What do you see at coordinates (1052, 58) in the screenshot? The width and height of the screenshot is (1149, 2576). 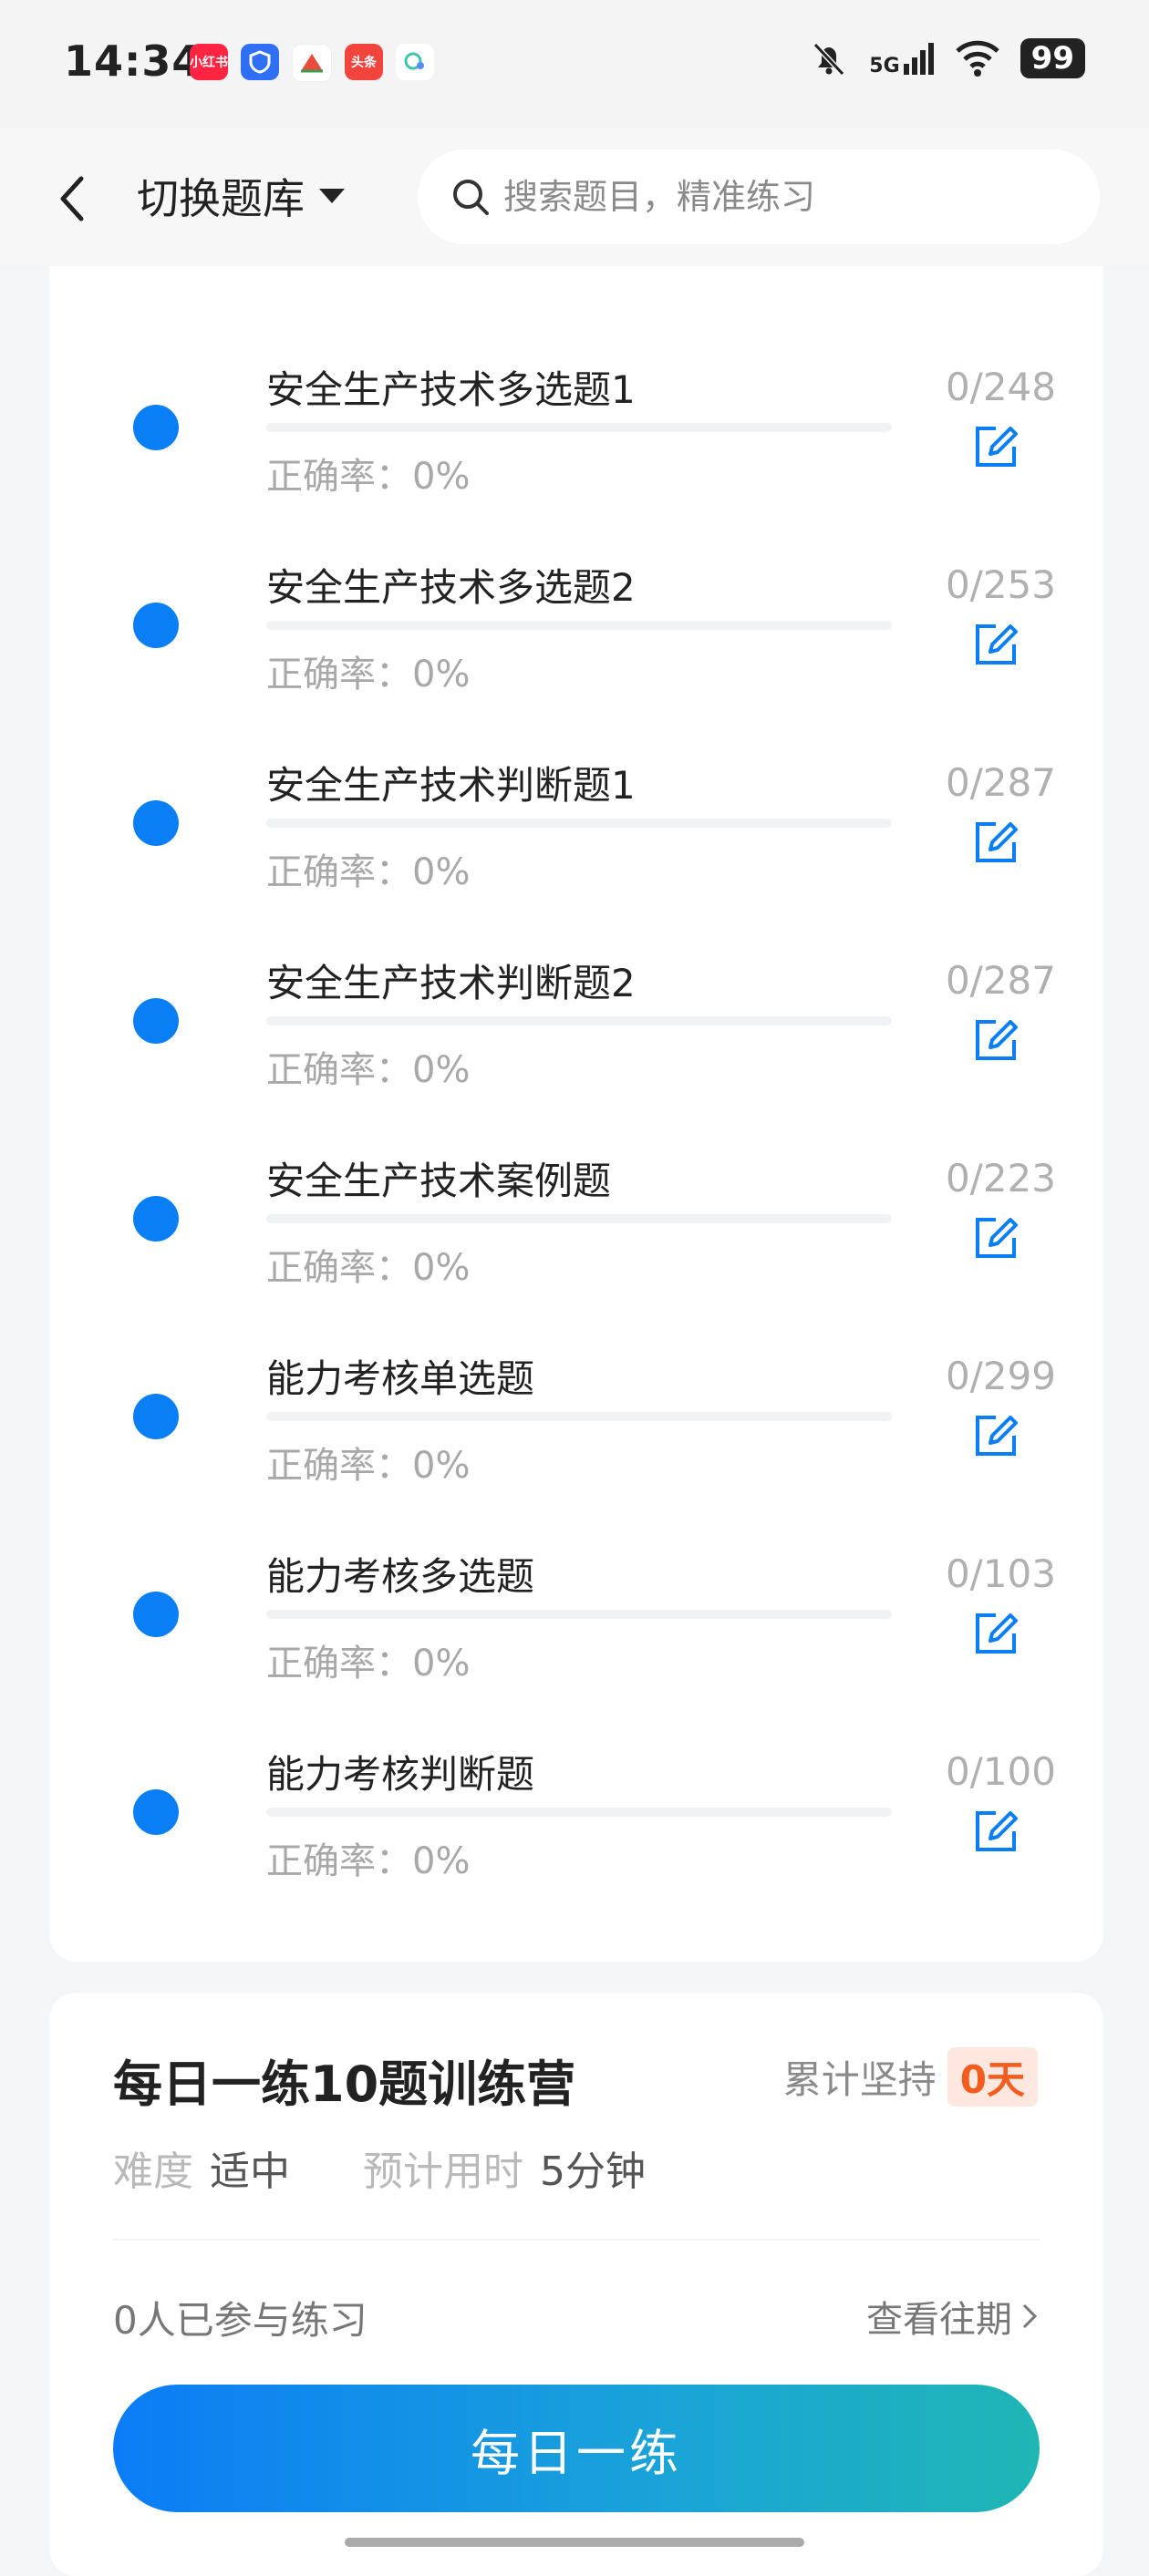 I see `battery-indicator: 99` at bounding box center [1052, 58].